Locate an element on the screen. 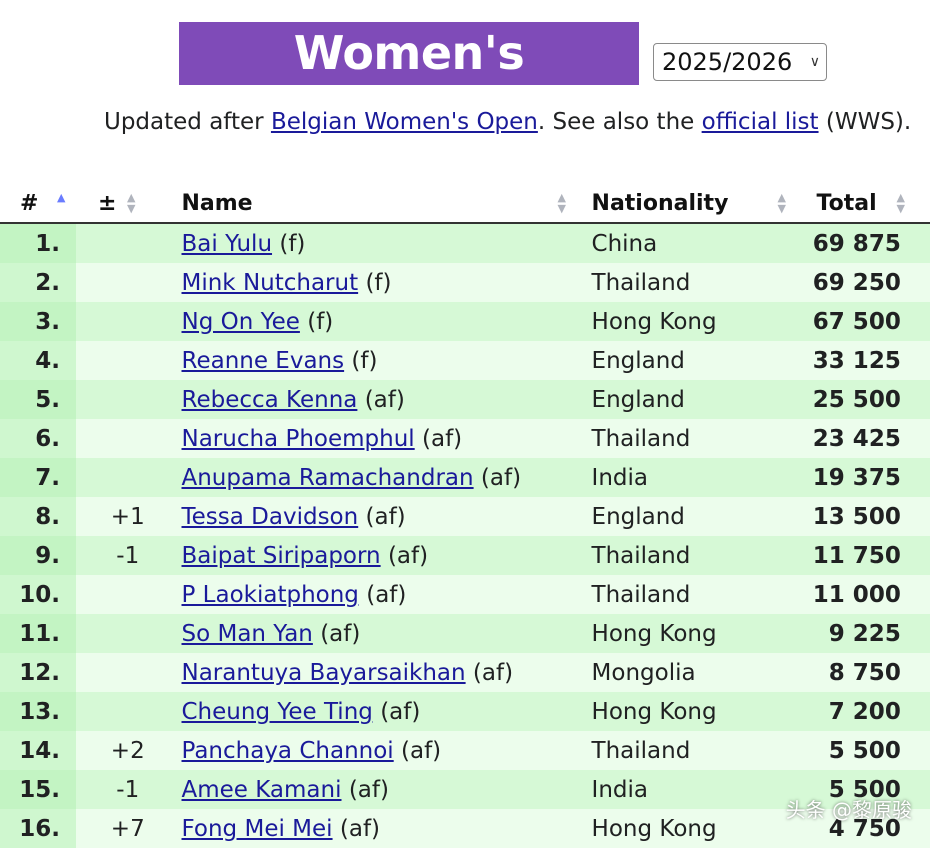 This screenshot has width=930, height=848. nationality-cell: Hong Kong is located at coordinates (692, 828).